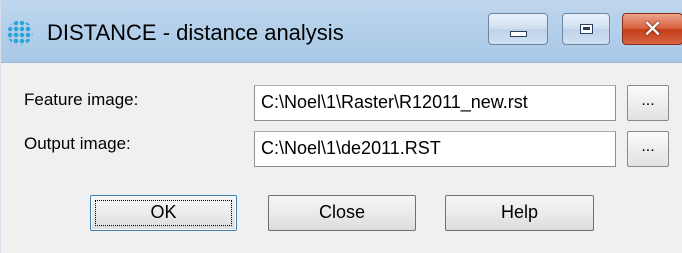 This screenshot has height=253, width=682. I want to click on help-button-label: Help, so click(519, 212).